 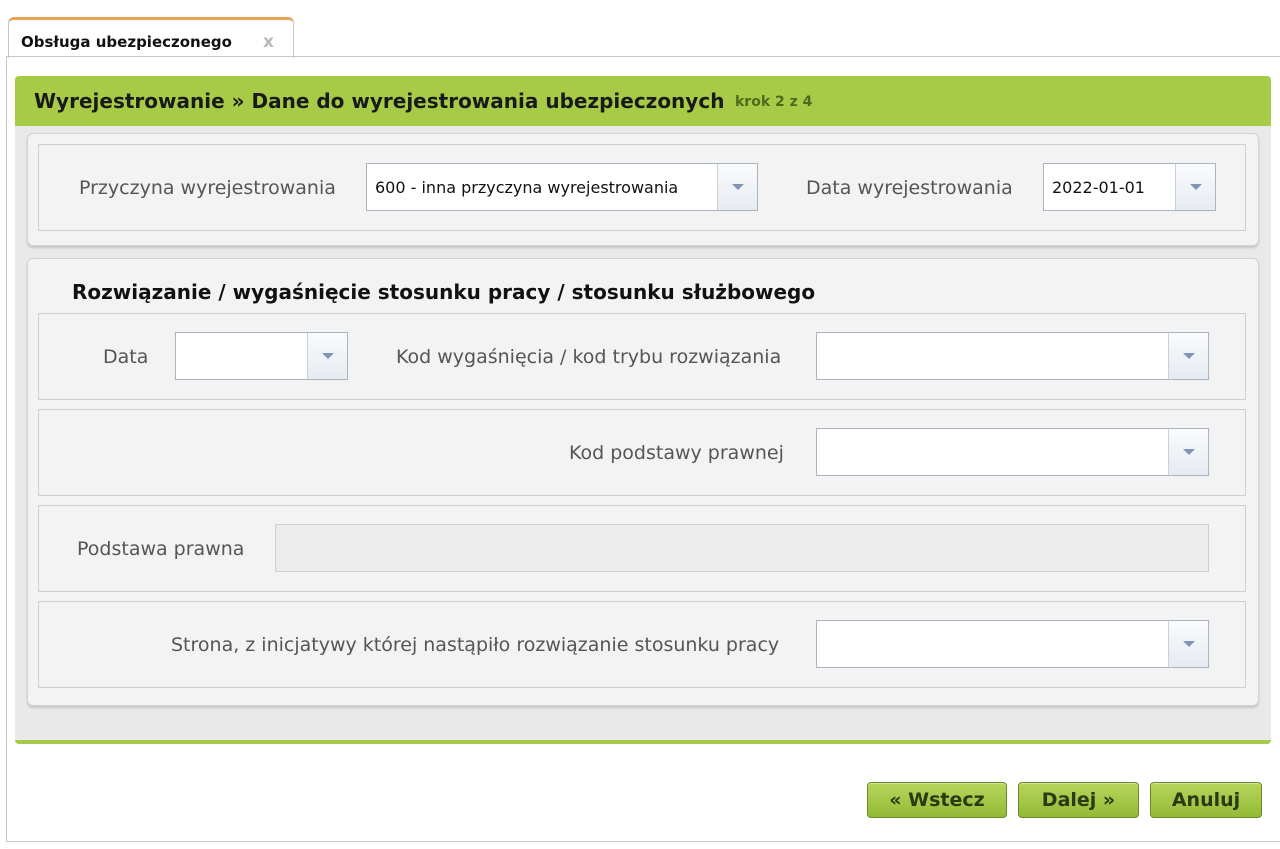 I want to click on close-icon: x, so click(x=268, y=42).